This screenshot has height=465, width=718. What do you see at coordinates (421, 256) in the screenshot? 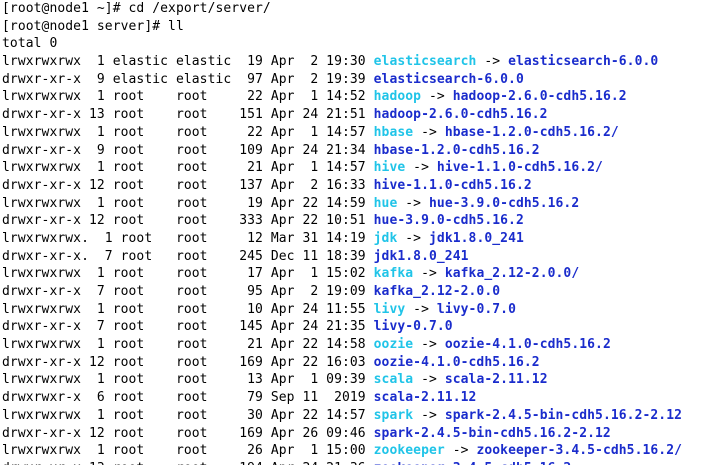
I see `directory-name: jdk1.8.0_241` at bounding box center [421, 256].